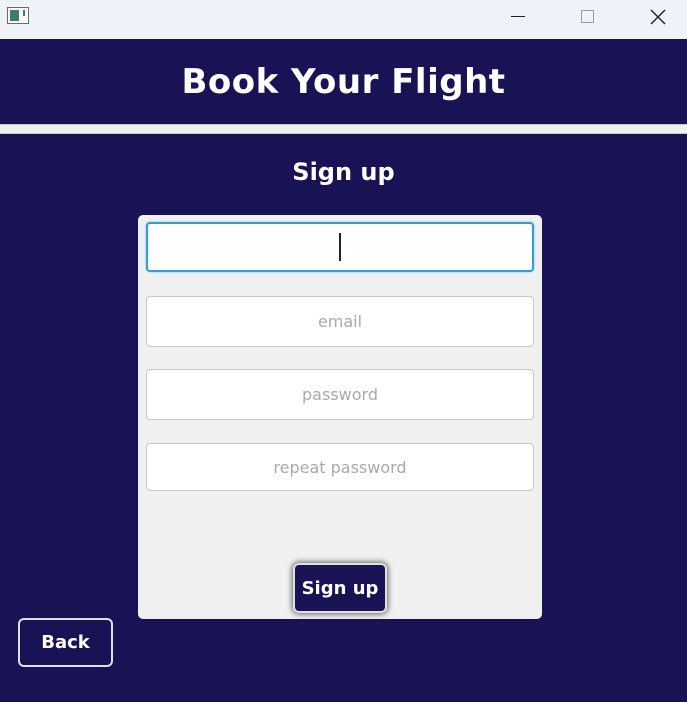  Describe the element at coordinates (343, 129) in the screenshot. I see `header-divider` at that location.